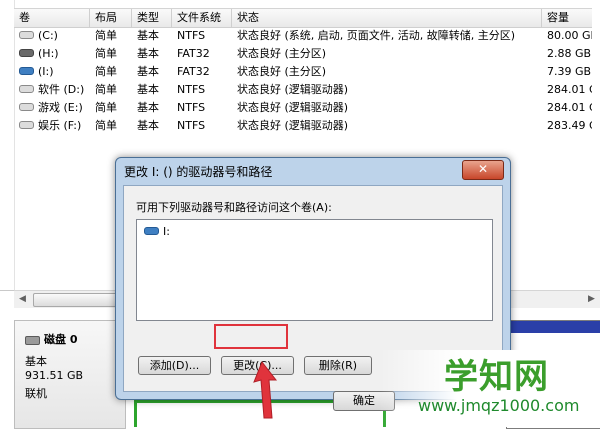  Describe the element at coordinates (48, 35) in the screenshot. I see `volume-name: (C:)` at that location.